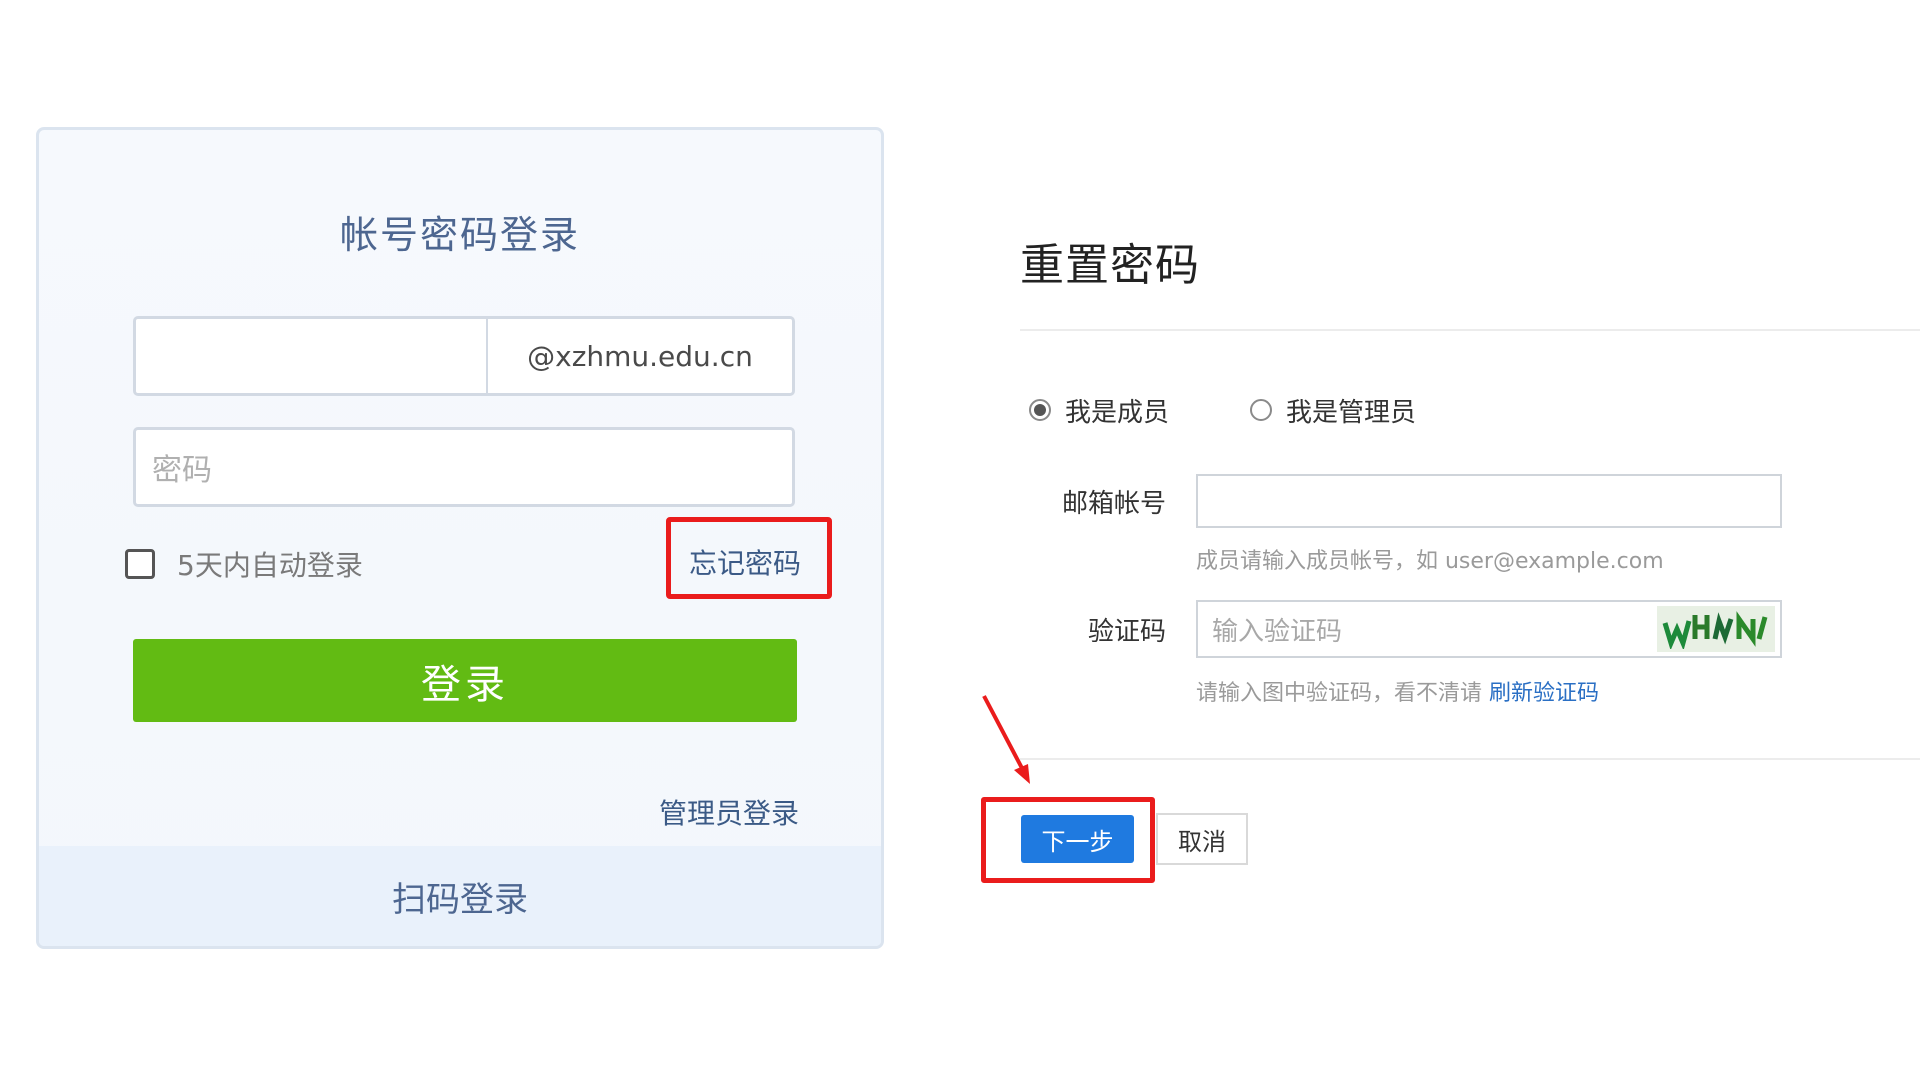 Image resolution: width=1920 pixels, height=1078 pixels. Describe the element at coordinates (459, 235) in the screenshot. I see `login-title: 帐号密码登录` at that location.